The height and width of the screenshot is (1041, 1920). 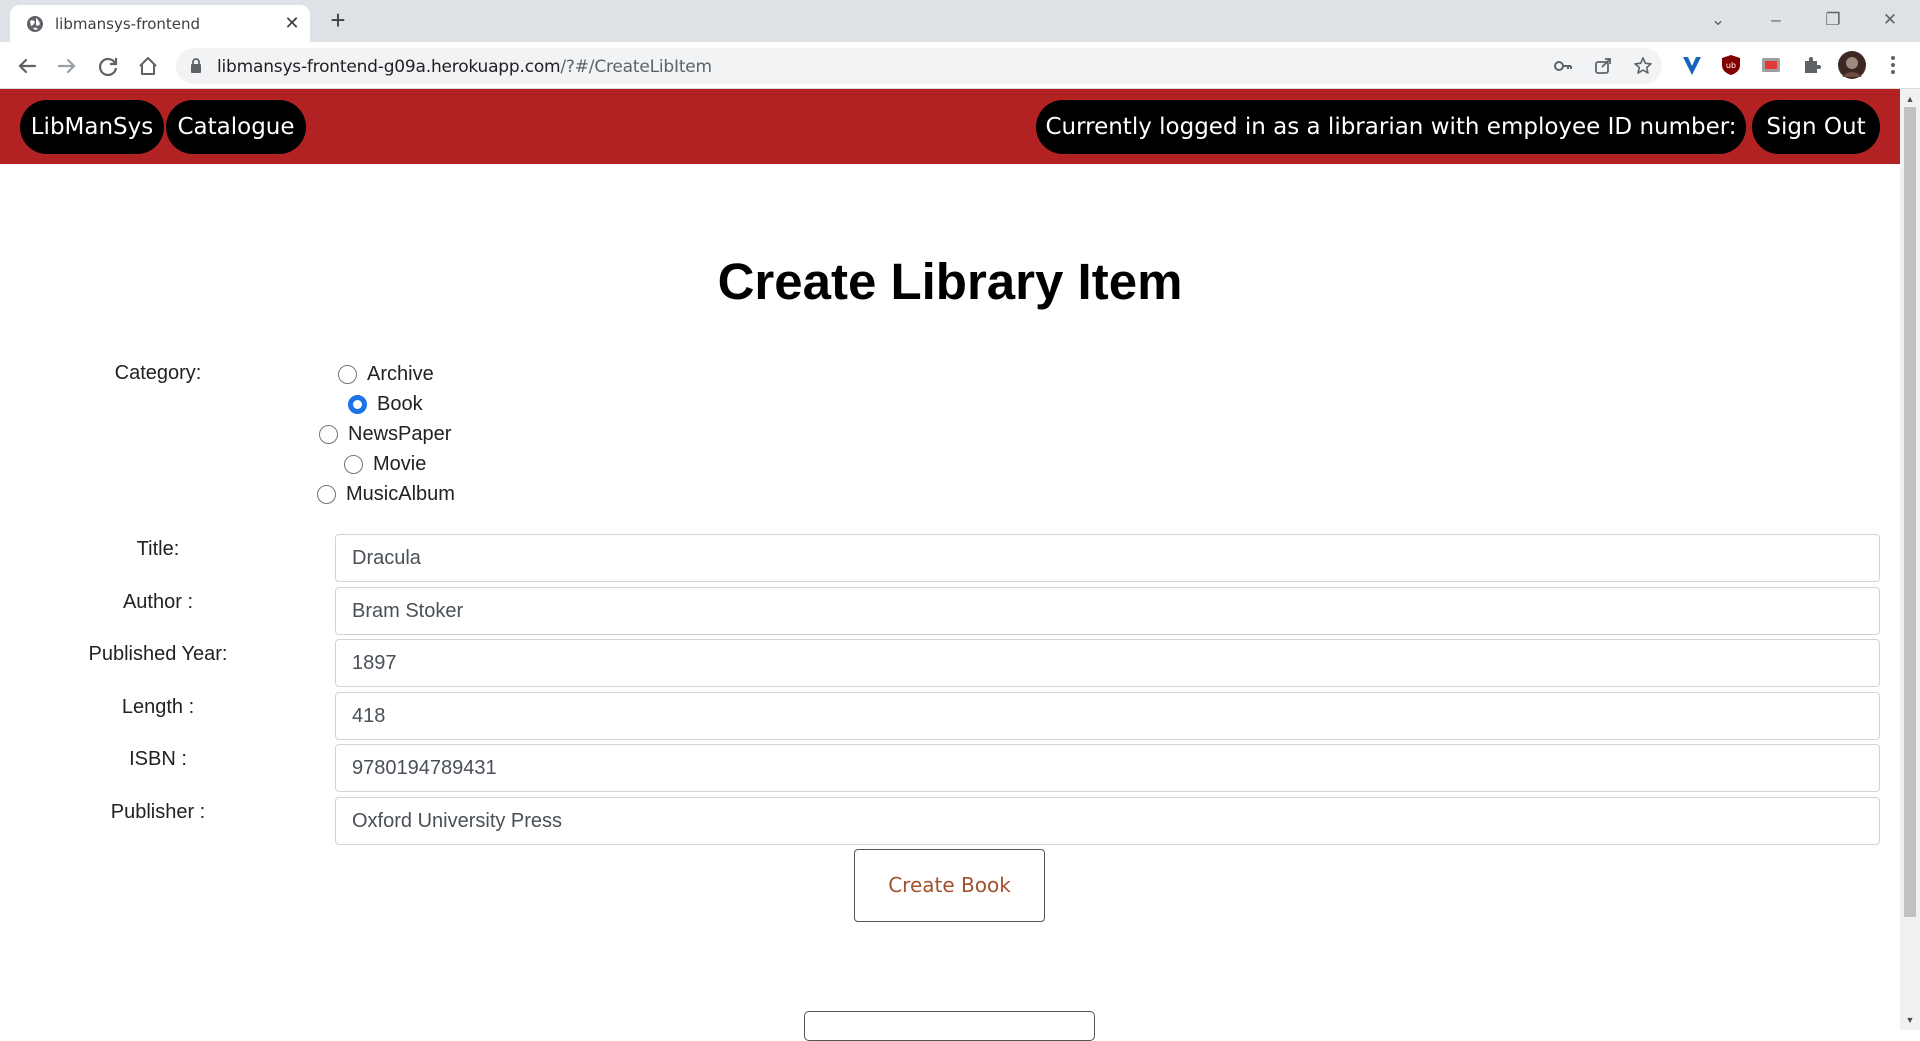 I want to click on radio-label: Movie, so click(x=400, y=463).